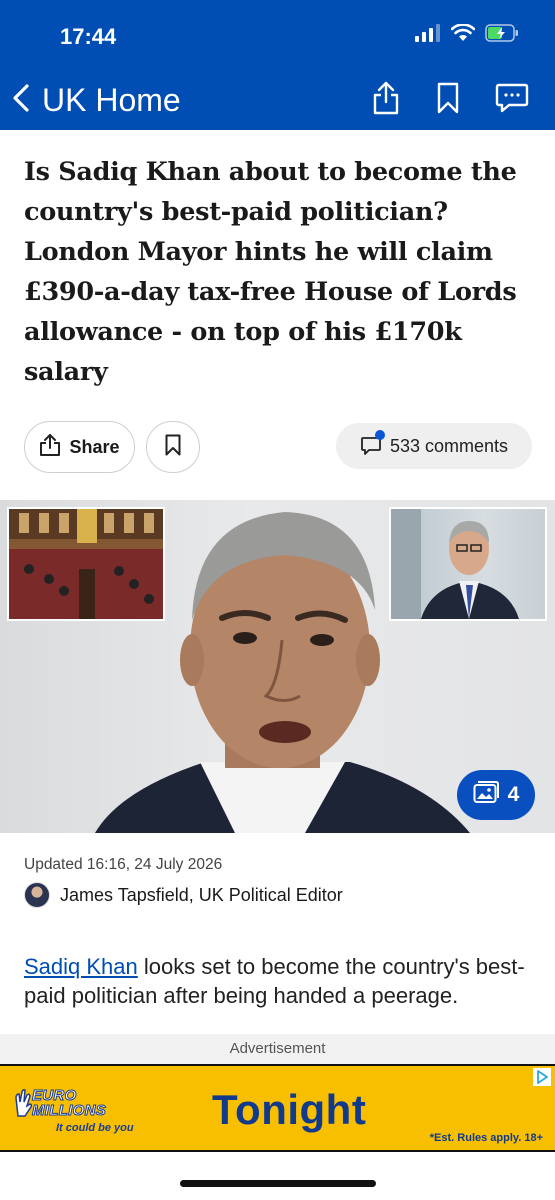  I want to click on updated-timestamp: Updated 16:16, 24 July 2026, so click(123, 864).